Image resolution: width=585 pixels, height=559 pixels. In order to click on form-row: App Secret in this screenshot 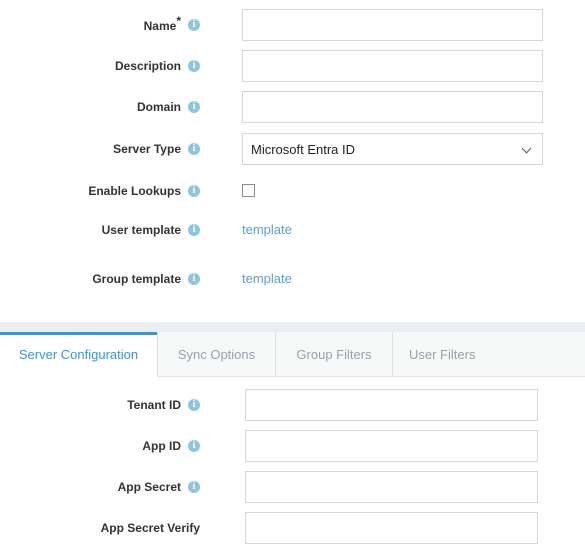, I will do `click(292, 491)`.